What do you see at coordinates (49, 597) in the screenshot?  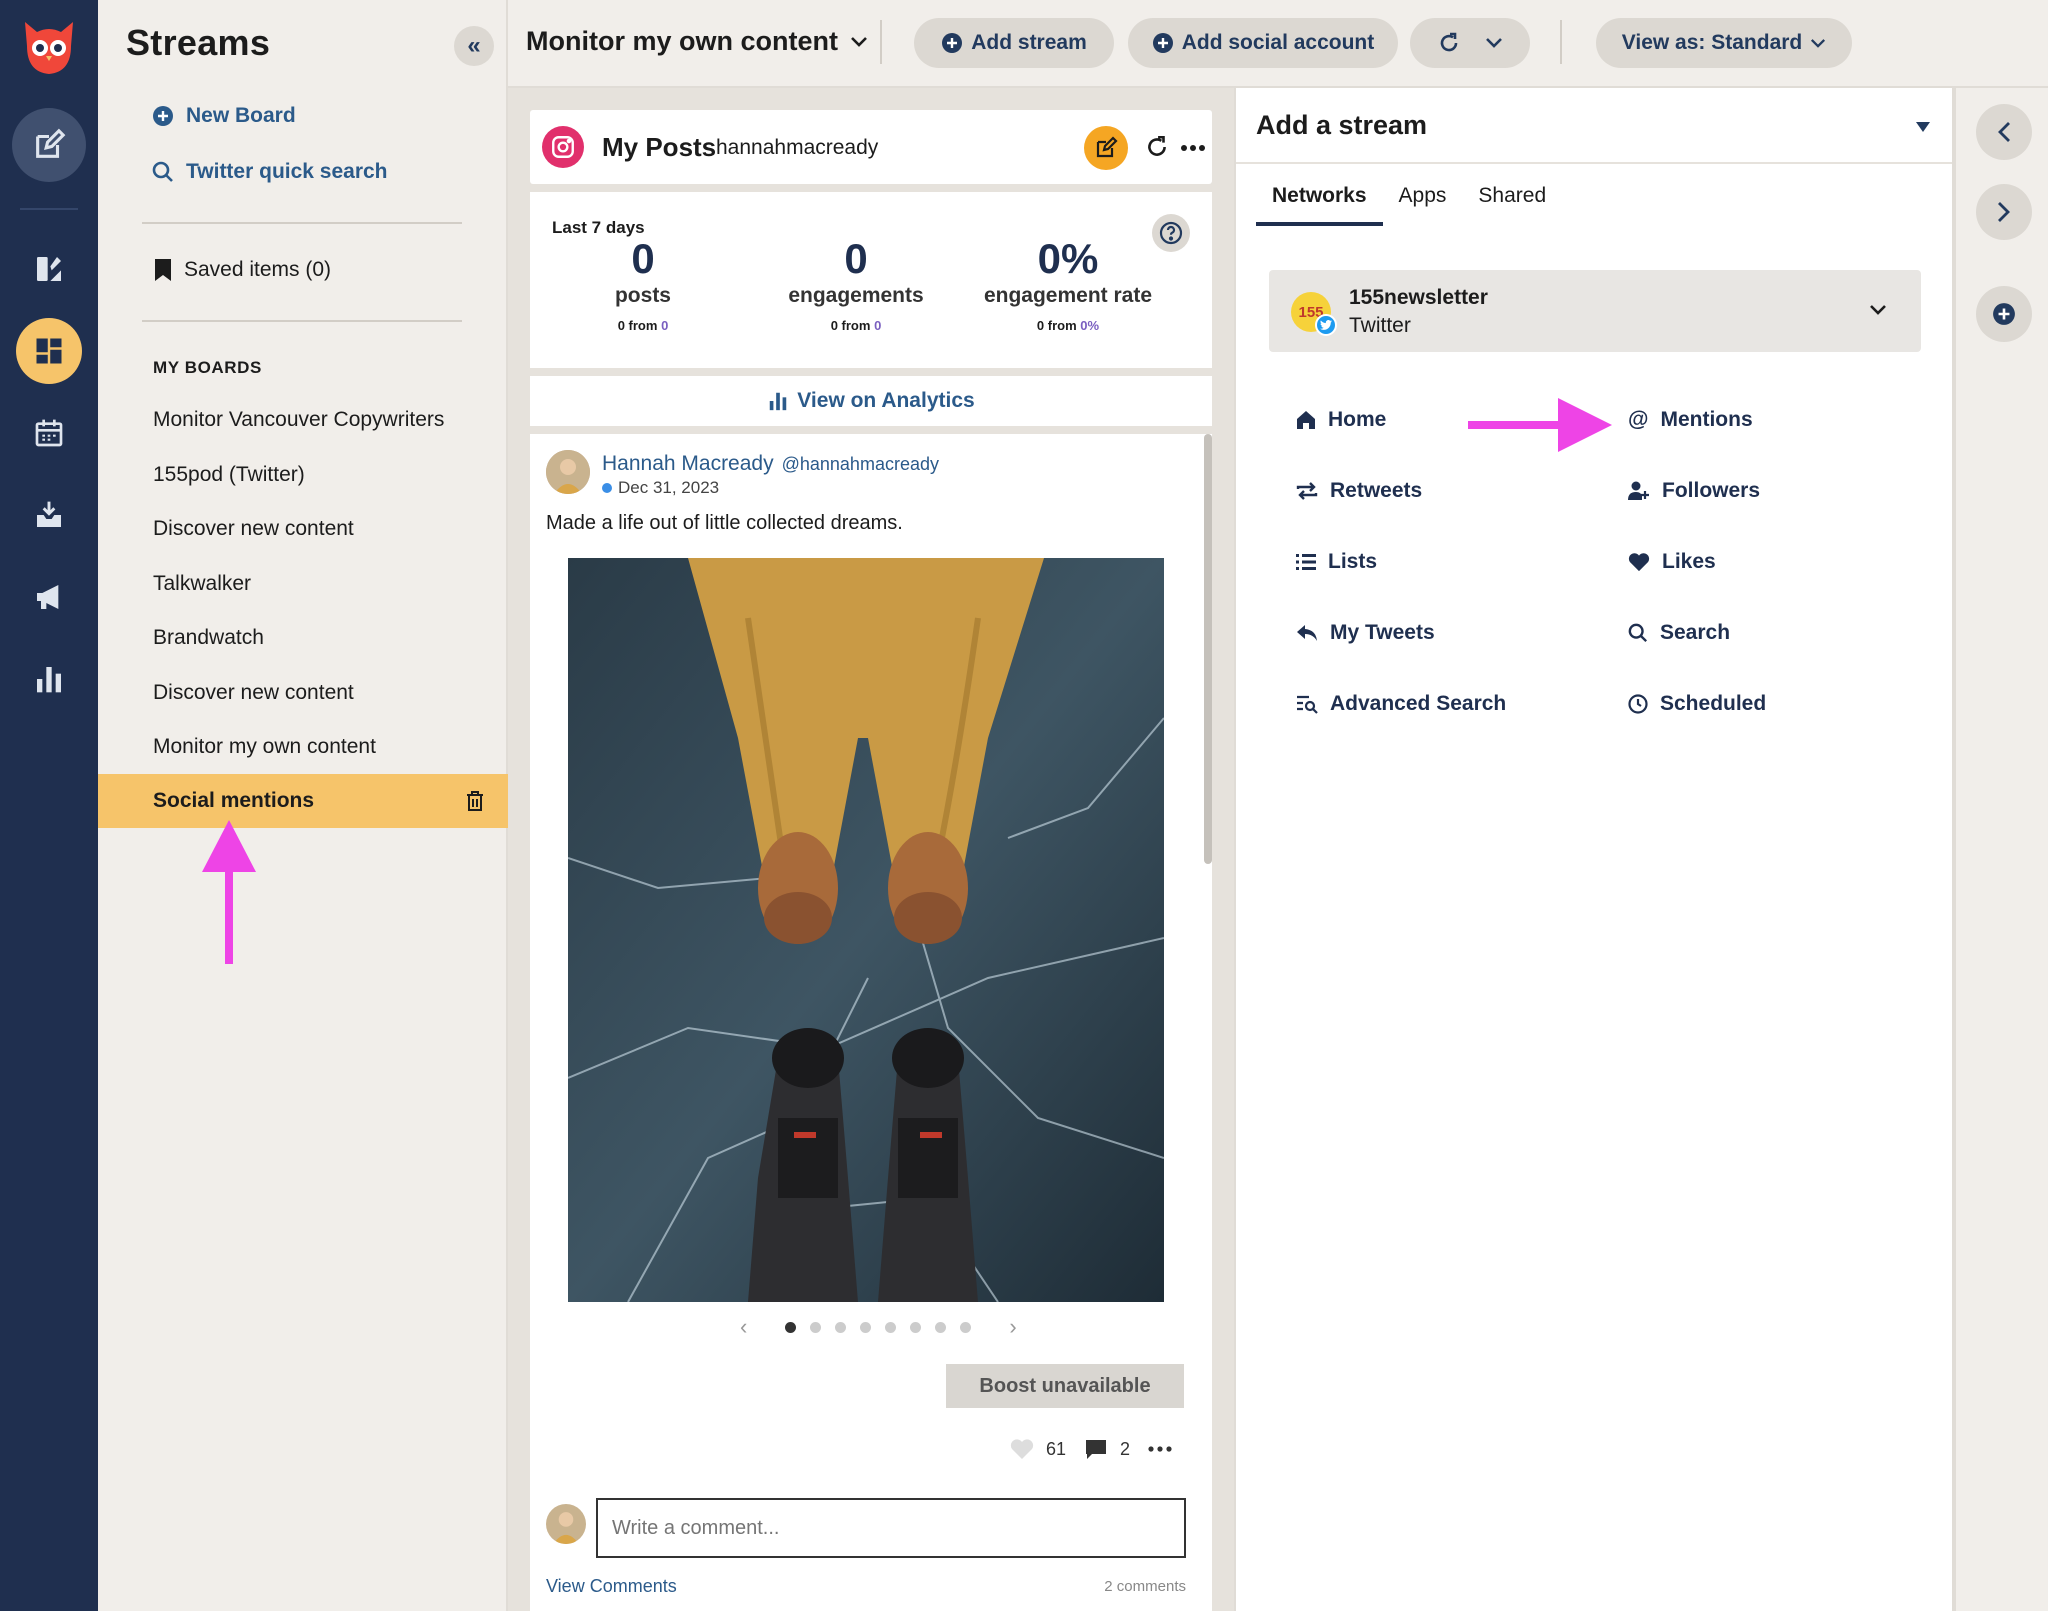 I see `advertise-megaphone-icon` at bounding box center [49, 597].